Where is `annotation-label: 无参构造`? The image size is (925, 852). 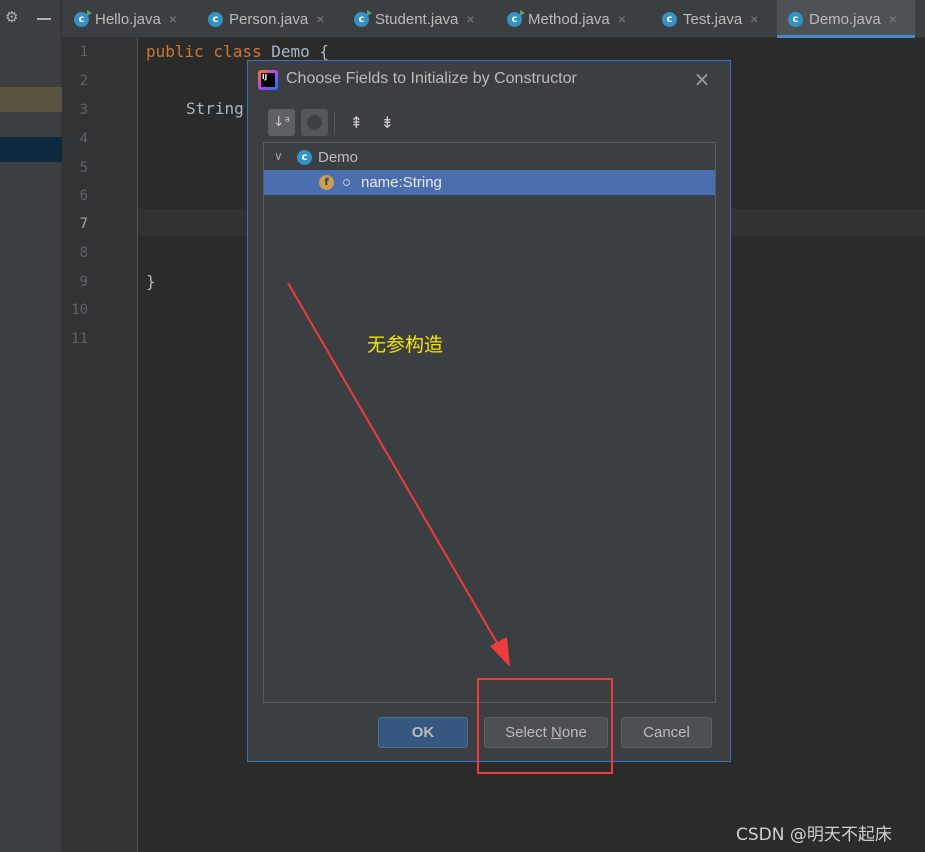 annotation-label: 无参构造 is located at coordinates (405, 345).